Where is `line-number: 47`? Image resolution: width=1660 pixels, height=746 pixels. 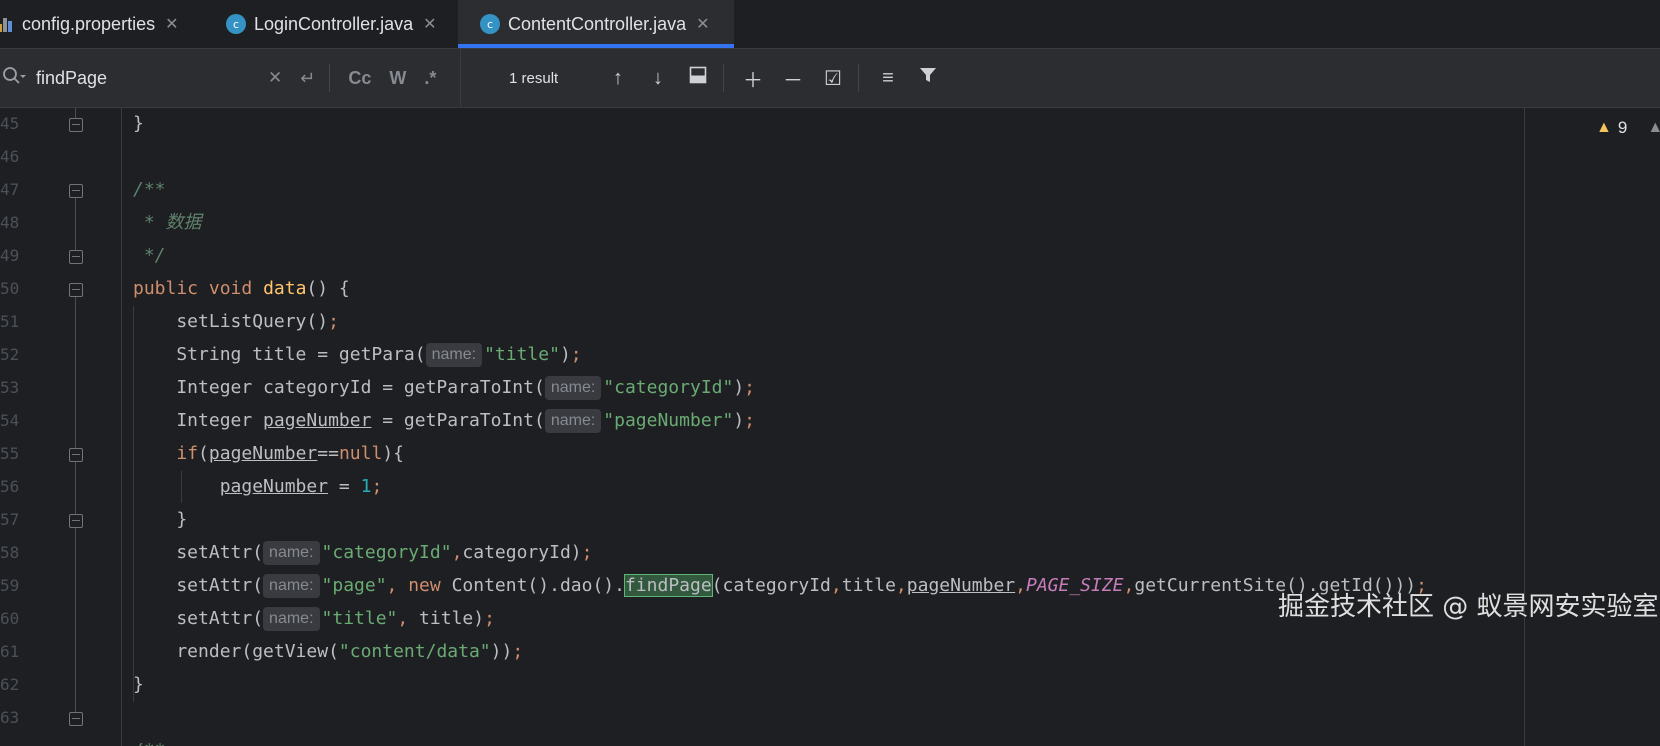
line-number: 47 is located at coordinates (10, 189).